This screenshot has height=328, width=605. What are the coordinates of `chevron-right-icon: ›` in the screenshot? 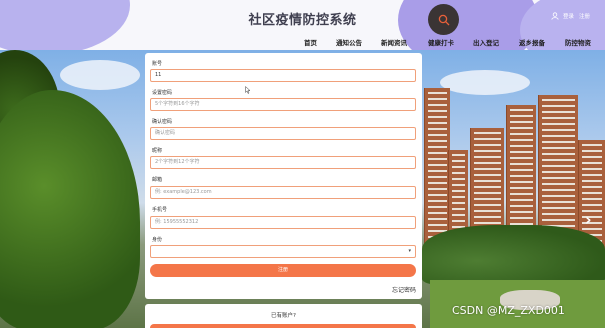 It's located at (588, 219).